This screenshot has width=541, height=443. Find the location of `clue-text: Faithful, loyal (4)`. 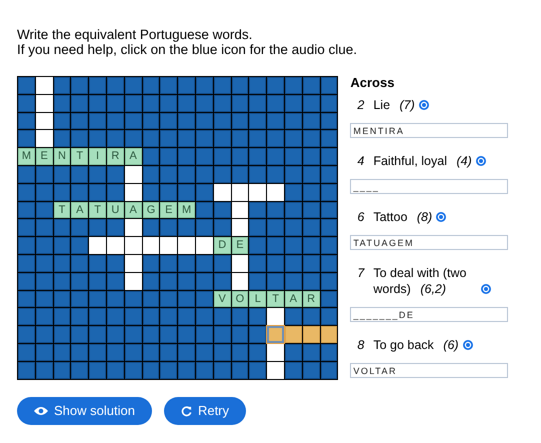

clue-text: Faithful, loyal (4) is located at coordinates (422, 160).